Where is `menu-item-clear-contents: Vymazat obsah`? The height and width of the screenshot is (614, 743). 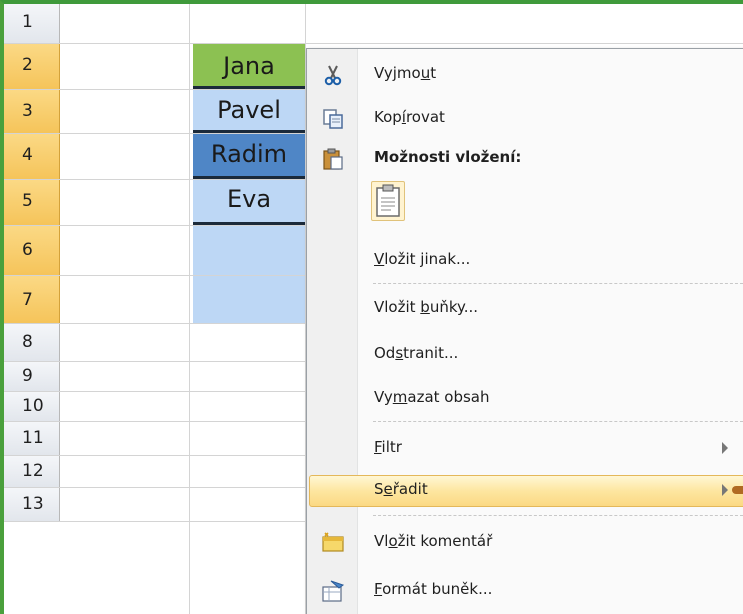
menu-item-clear-contents: Vymazat obsah is located at coordinates (525, 399).